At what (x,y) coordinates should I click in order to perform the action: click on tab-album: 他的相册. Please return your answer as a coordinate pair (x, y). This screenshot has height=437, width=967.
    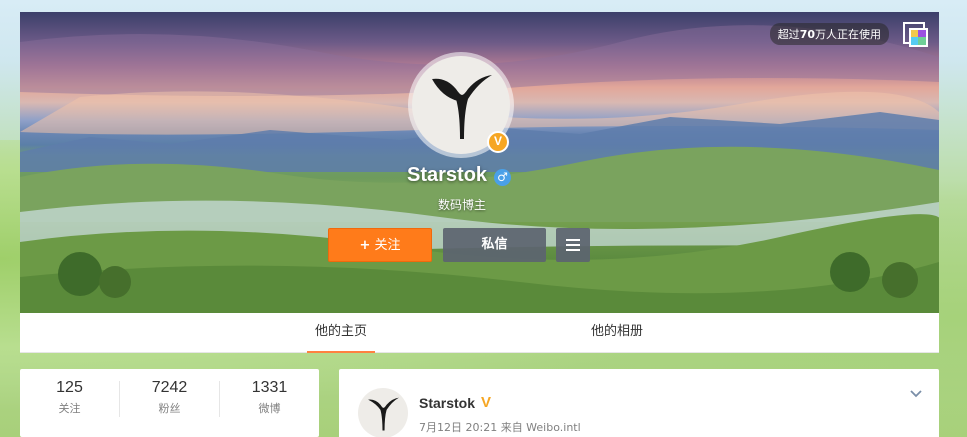
    Looking at the image, I should click on (617, 333).